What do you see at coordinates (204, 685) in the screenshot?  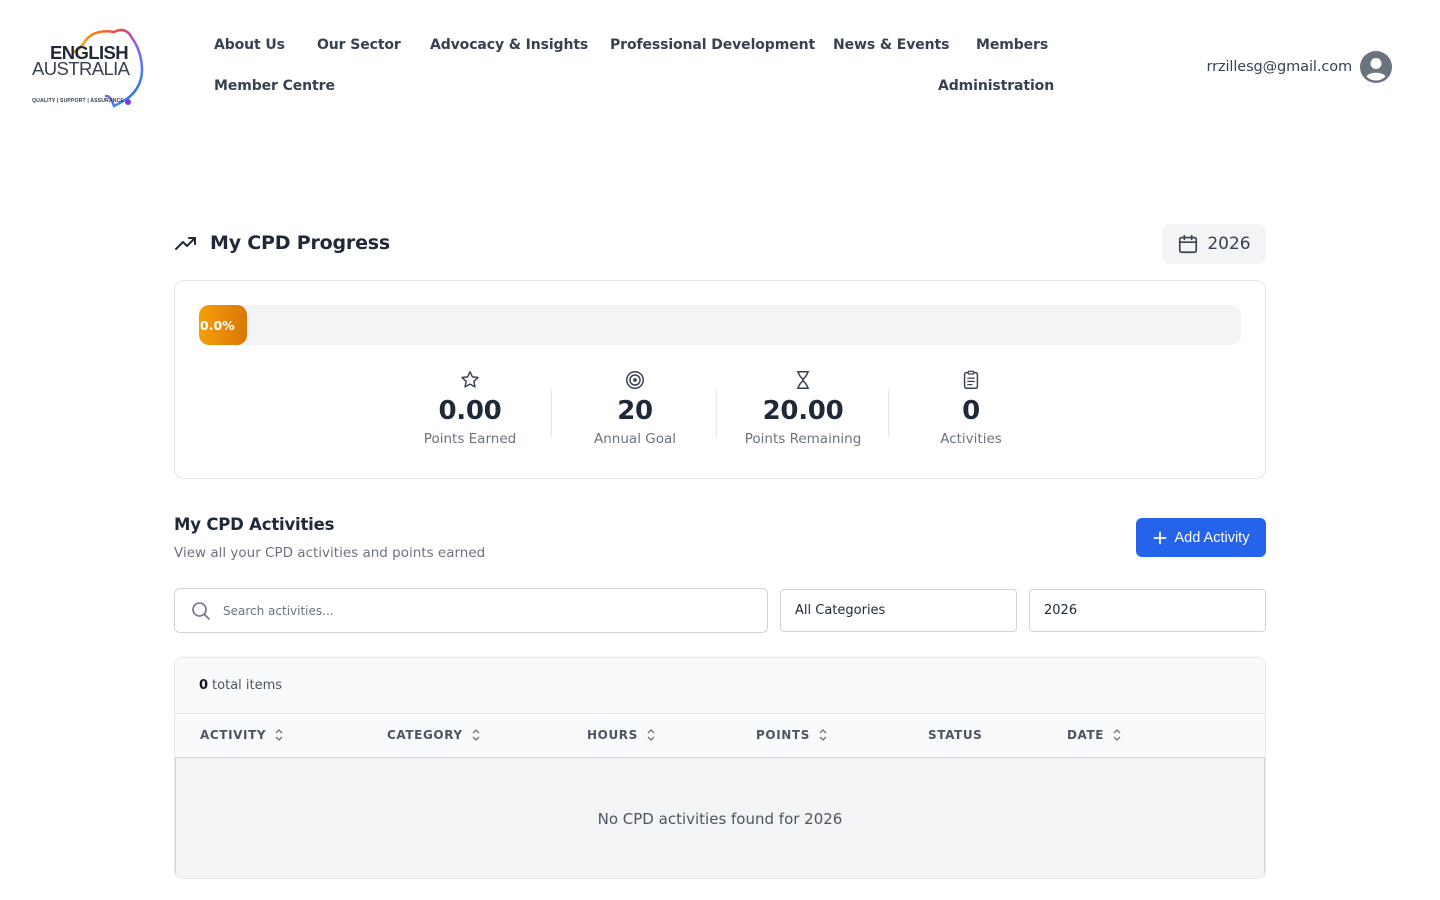 I see `total-count: 0` at bounding box center [204, 685].